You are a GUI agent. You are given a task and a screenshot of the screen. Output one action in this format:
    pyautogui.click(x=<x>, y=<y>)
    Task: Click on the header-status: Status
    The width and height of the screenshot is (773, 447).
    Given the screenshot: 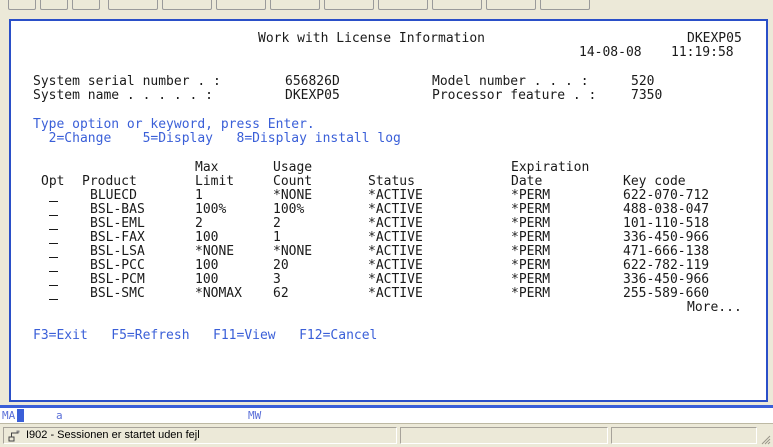 What is the action you would take?
    pyautogui.click(x=391, y=181)
    